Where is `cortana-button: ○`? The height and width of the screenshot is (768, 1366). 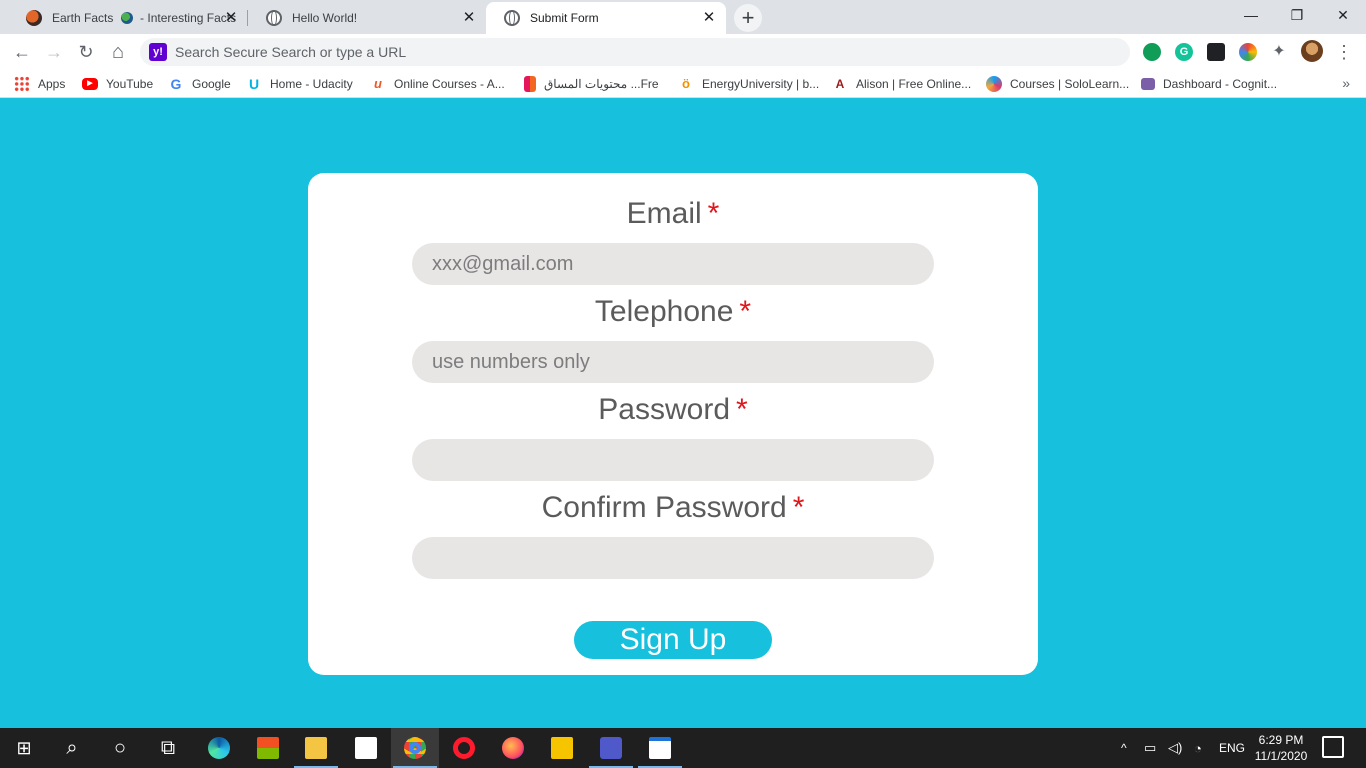
cortana-button: ○ is located at coordinates (120, 748).